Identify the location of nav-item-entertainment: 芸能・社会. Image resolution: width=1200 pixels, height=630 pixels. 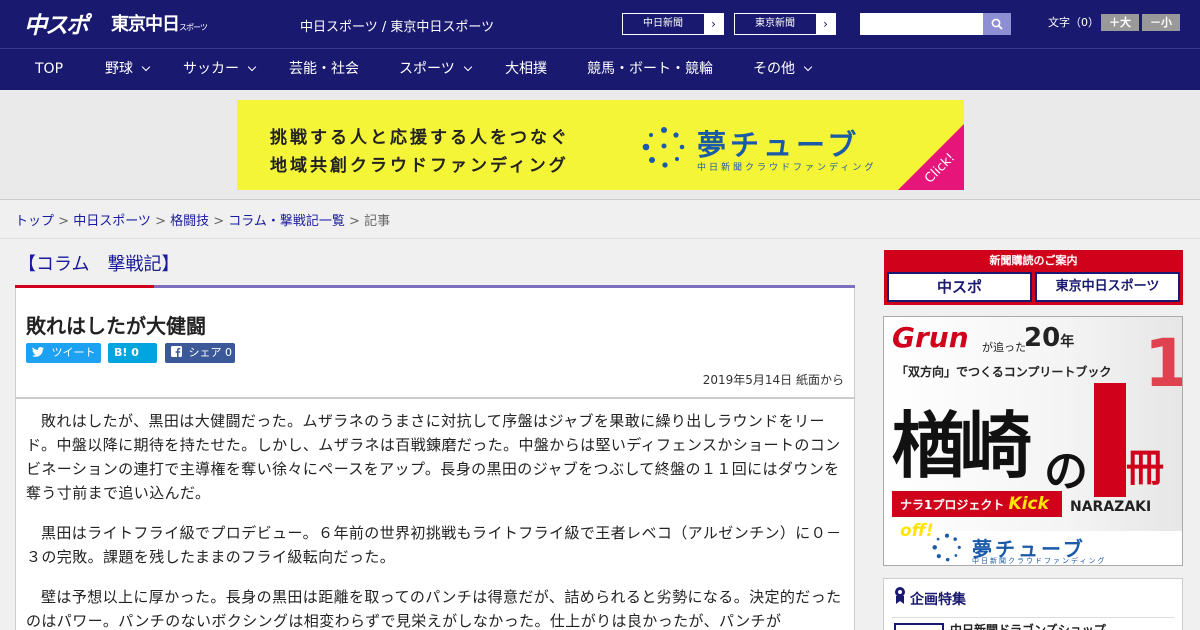
(324, 69).